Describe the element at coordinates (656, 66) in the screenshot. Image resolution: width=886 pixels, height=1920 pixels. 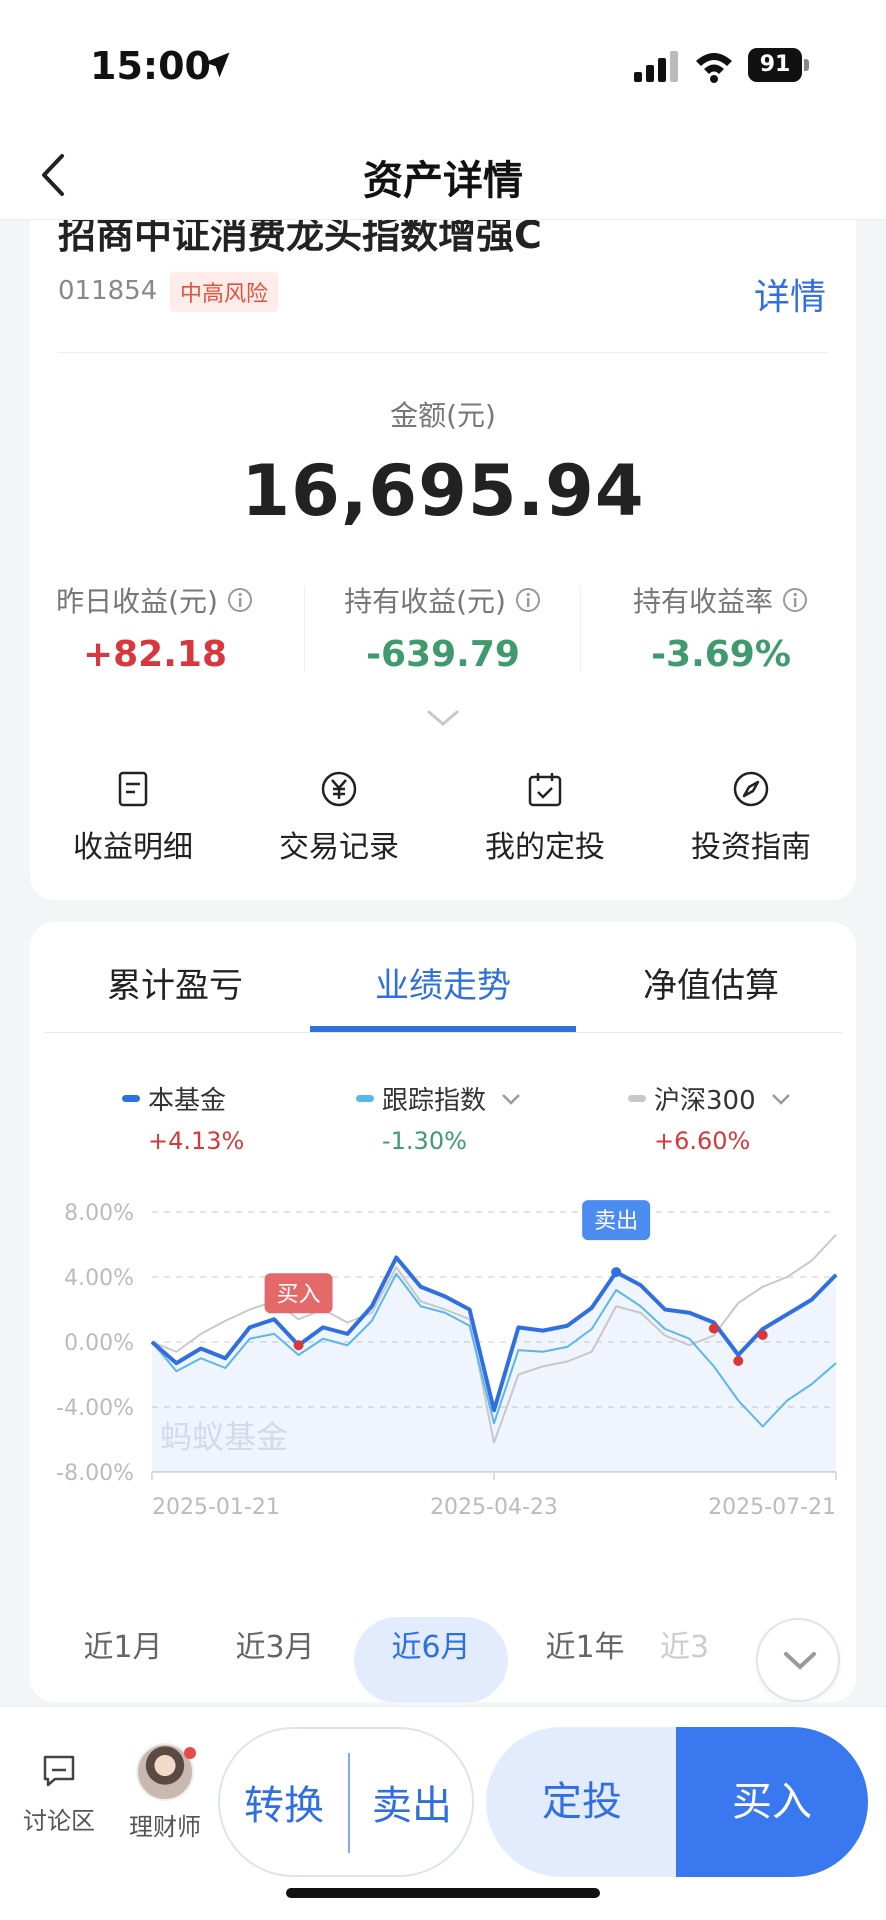
I see `cellular-signal-icon` at that location.